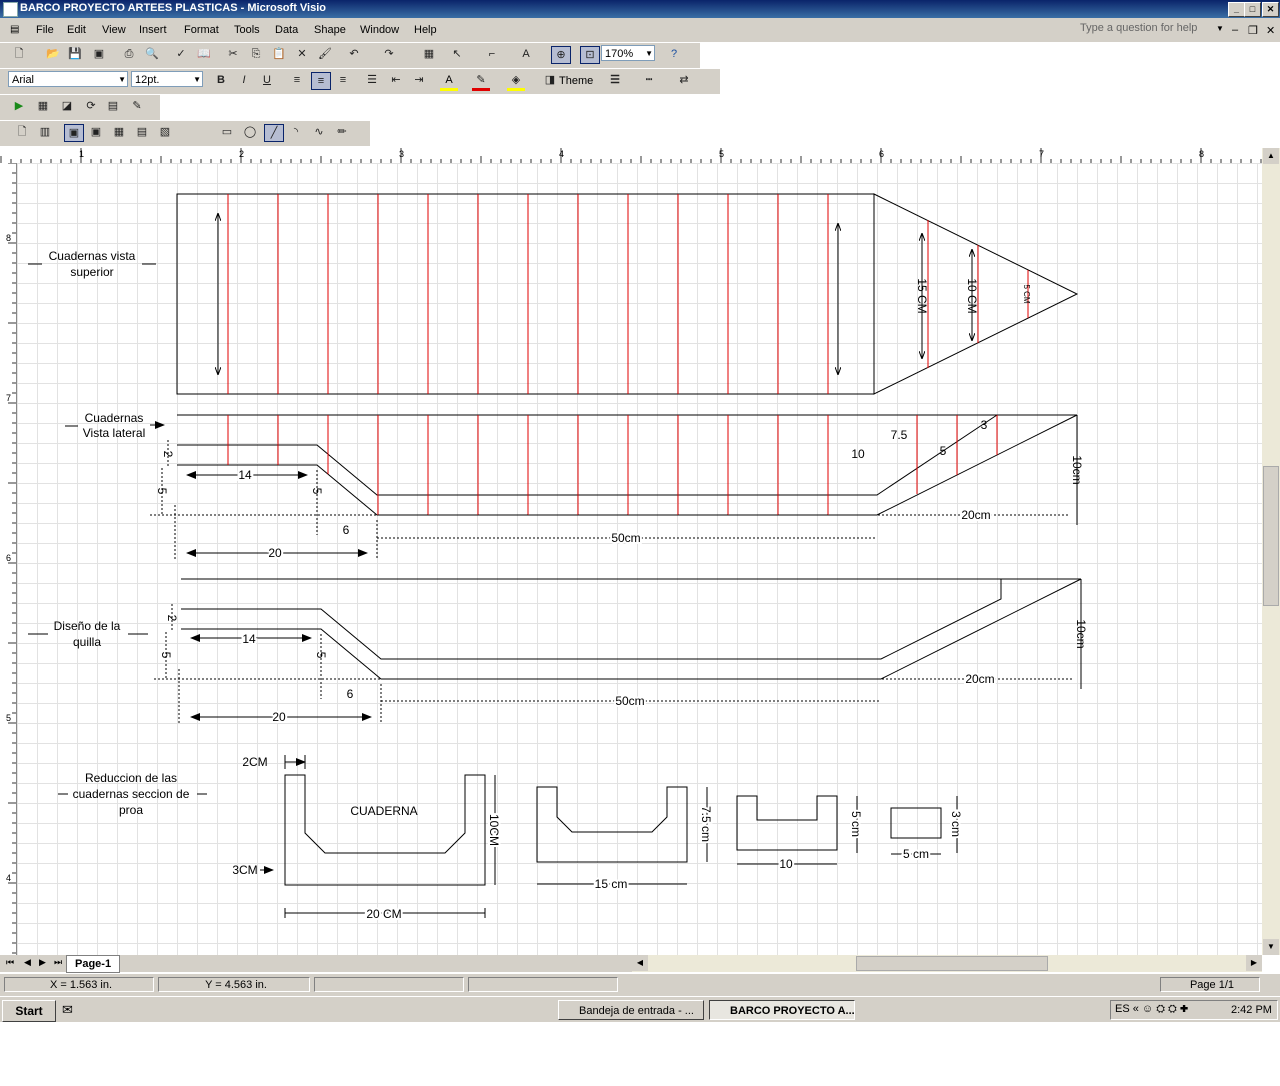  I want to click on data-window-icon: ▤, so click(113, 106).